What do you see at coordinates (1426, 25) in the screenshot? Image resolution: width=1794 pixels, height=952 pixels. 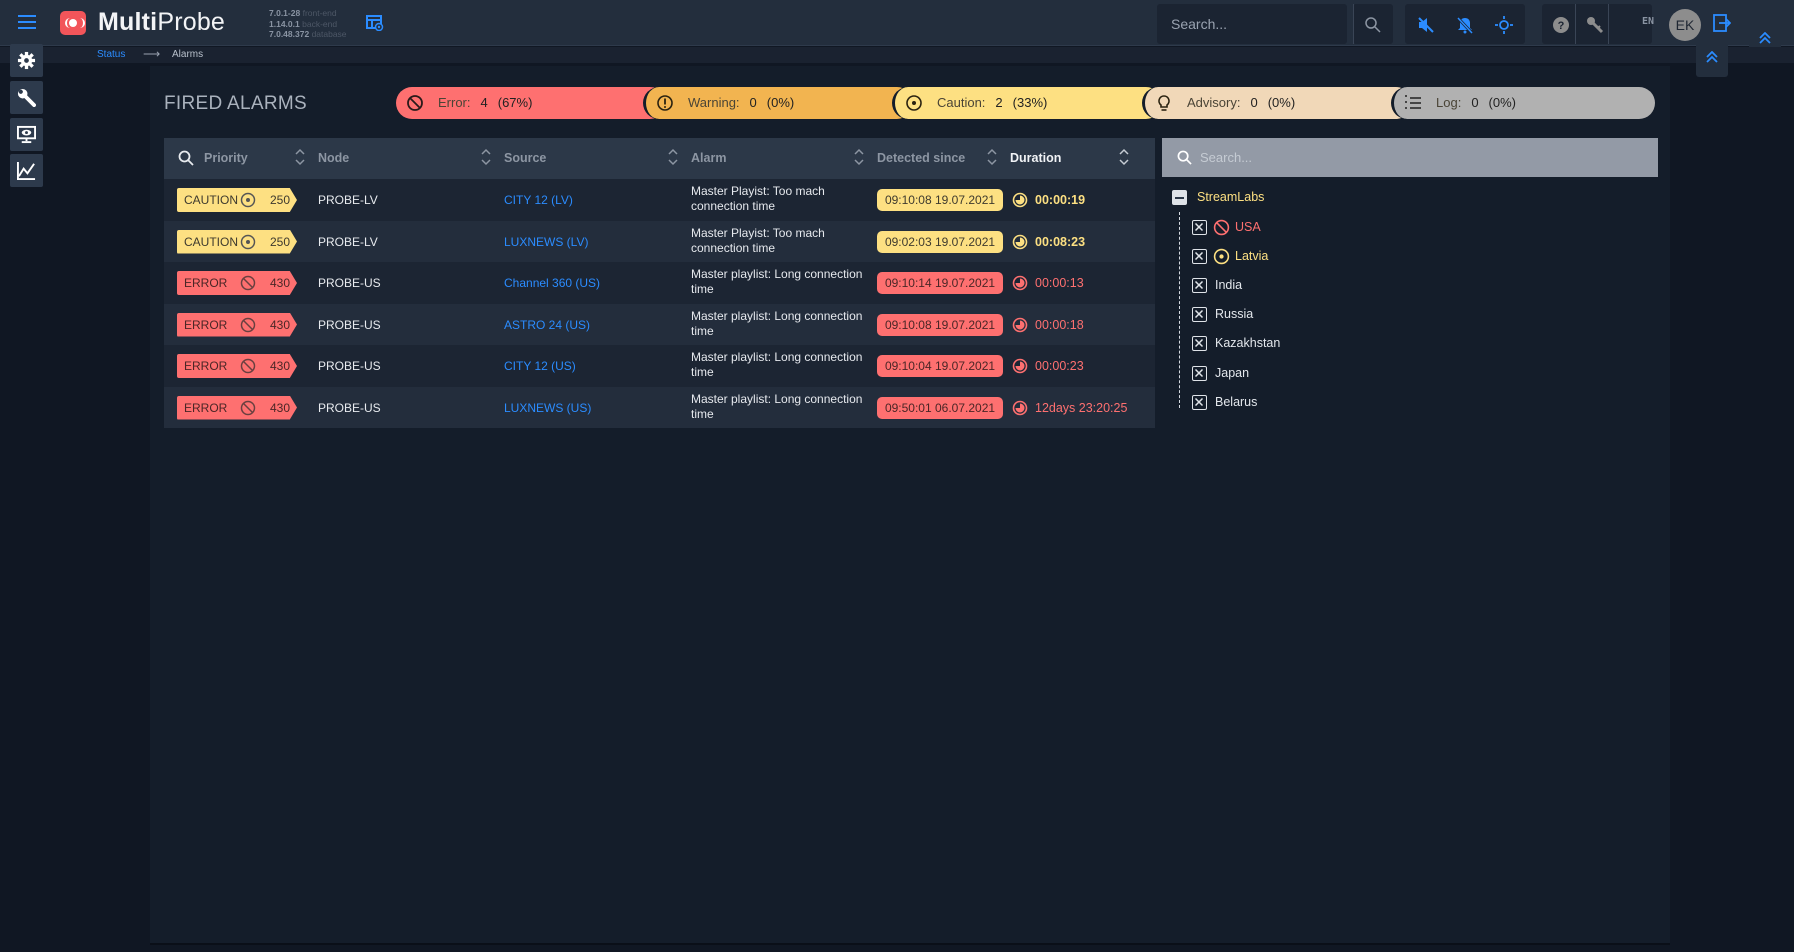 I see `mute-sound-icon` at bounding box center [1426, 25].